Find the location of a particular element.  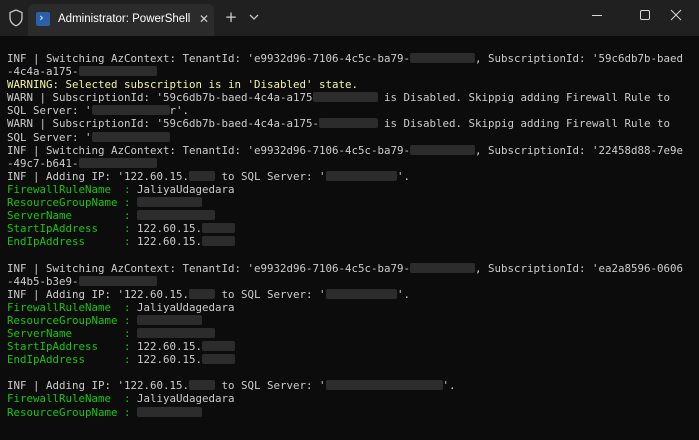

shield-icon is located at coordinates (16, 18).